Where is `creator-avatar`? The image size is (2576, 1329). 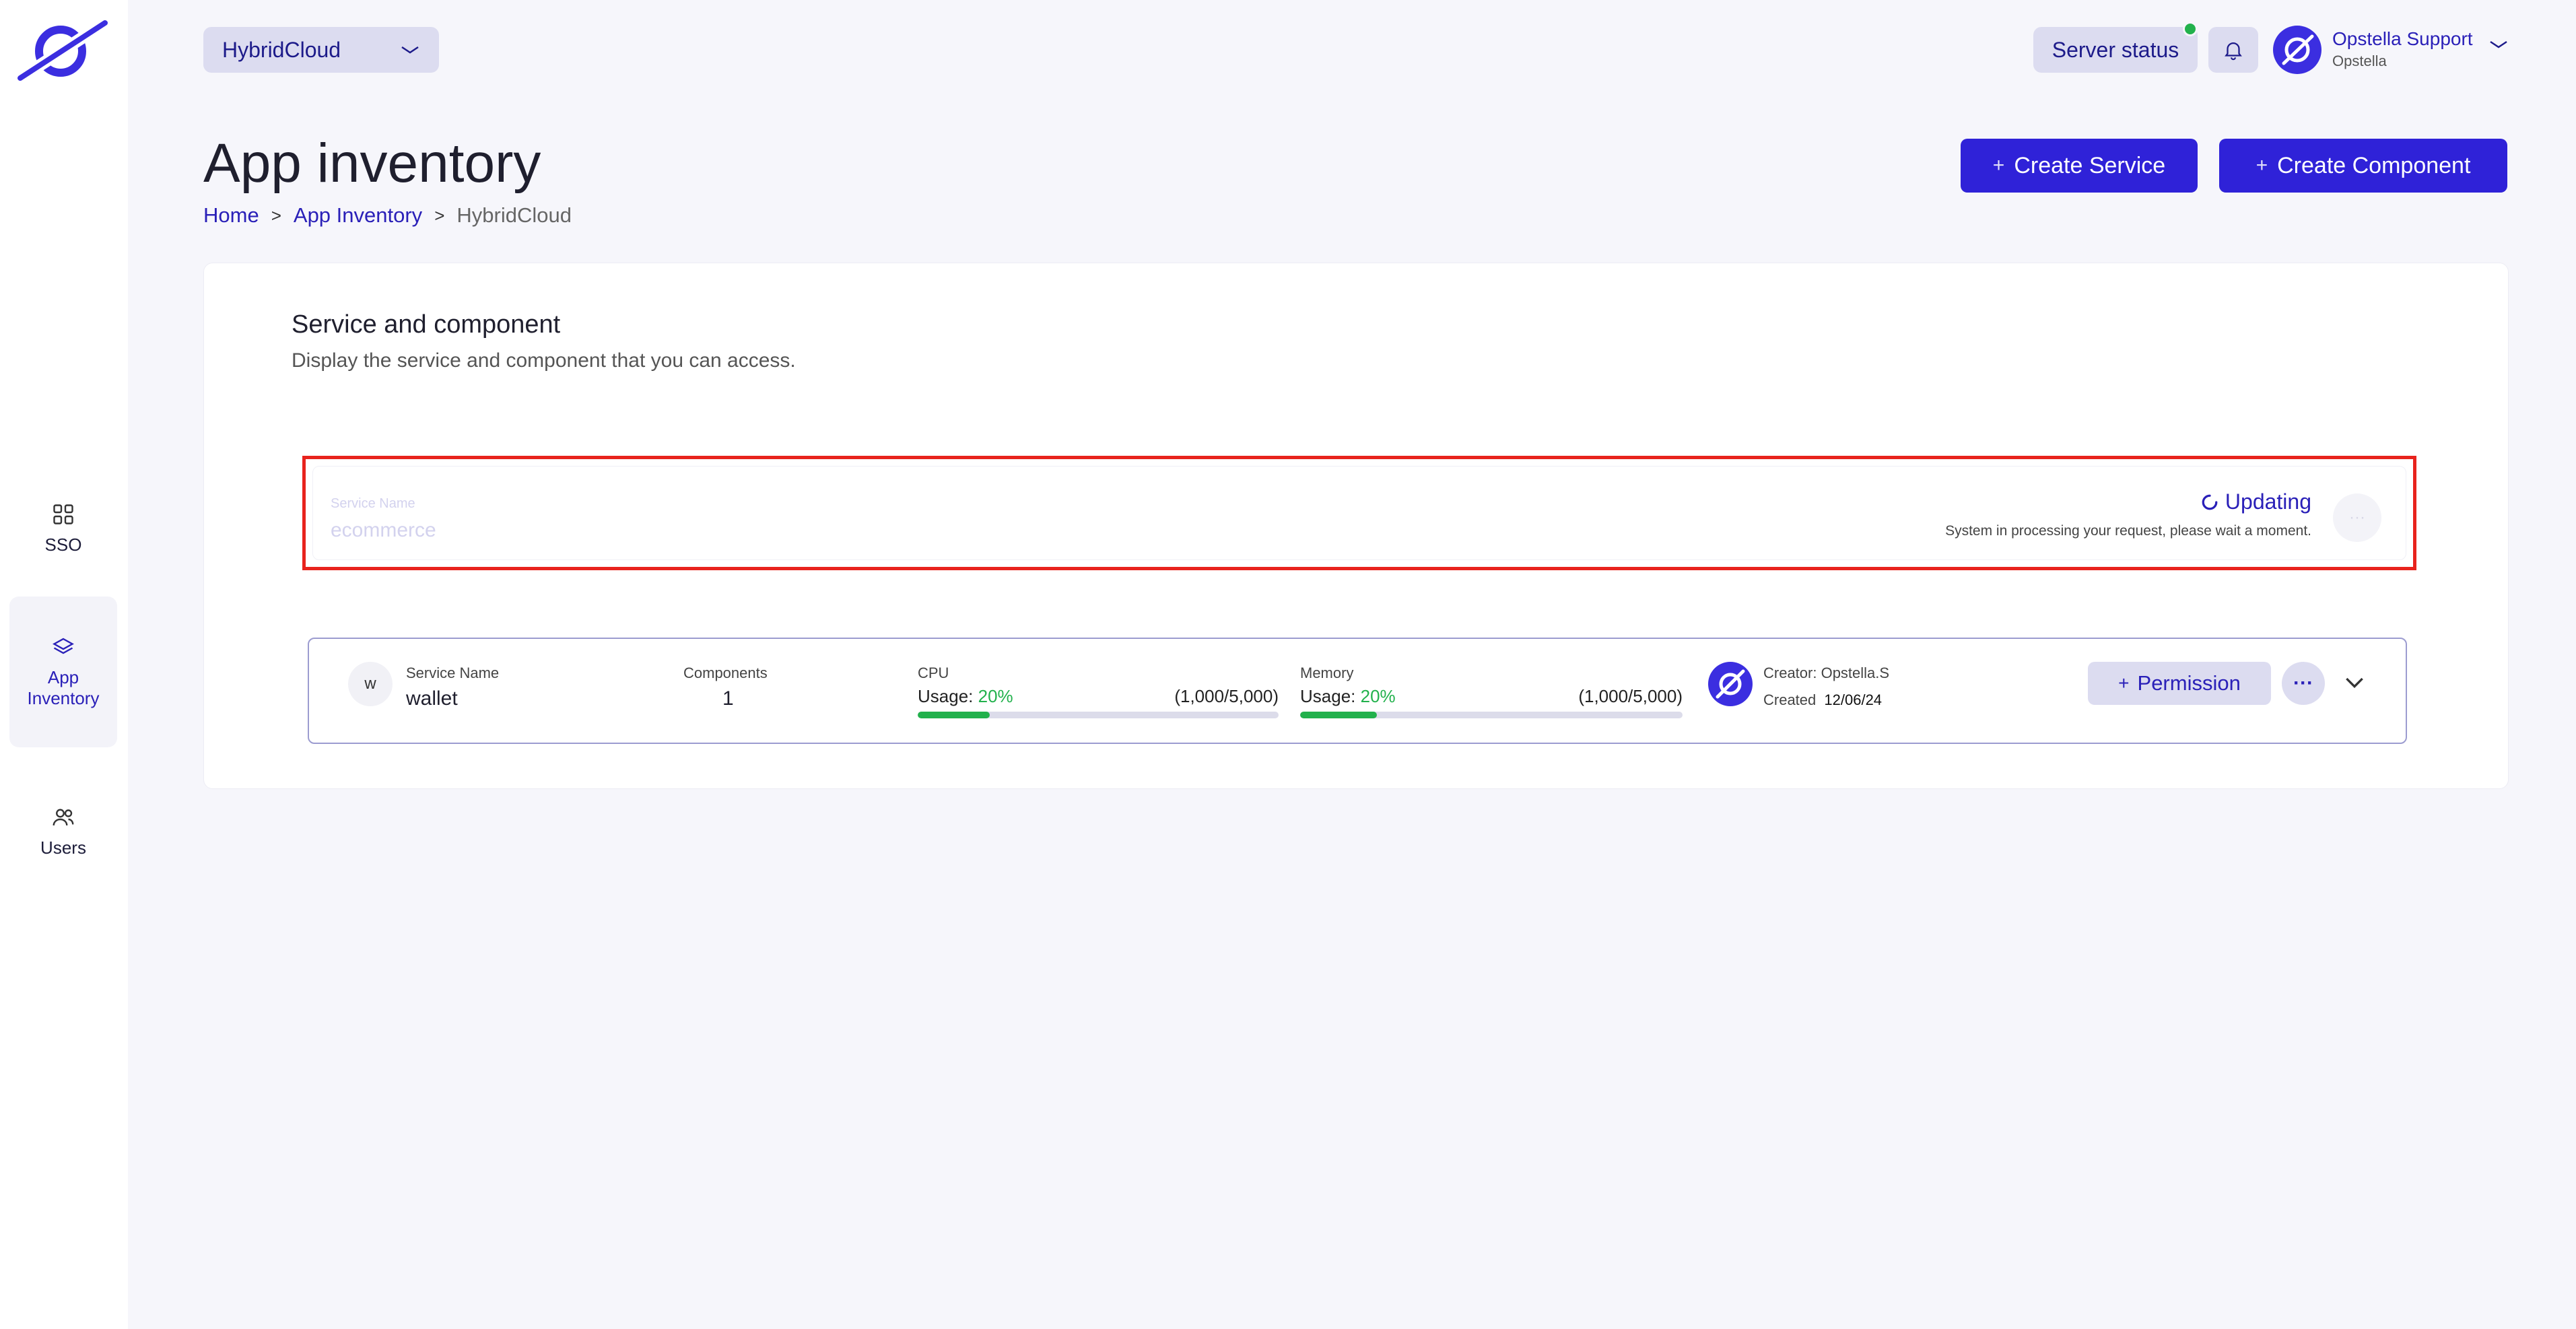
creator-avatar is located at coordinates (1730, 684).